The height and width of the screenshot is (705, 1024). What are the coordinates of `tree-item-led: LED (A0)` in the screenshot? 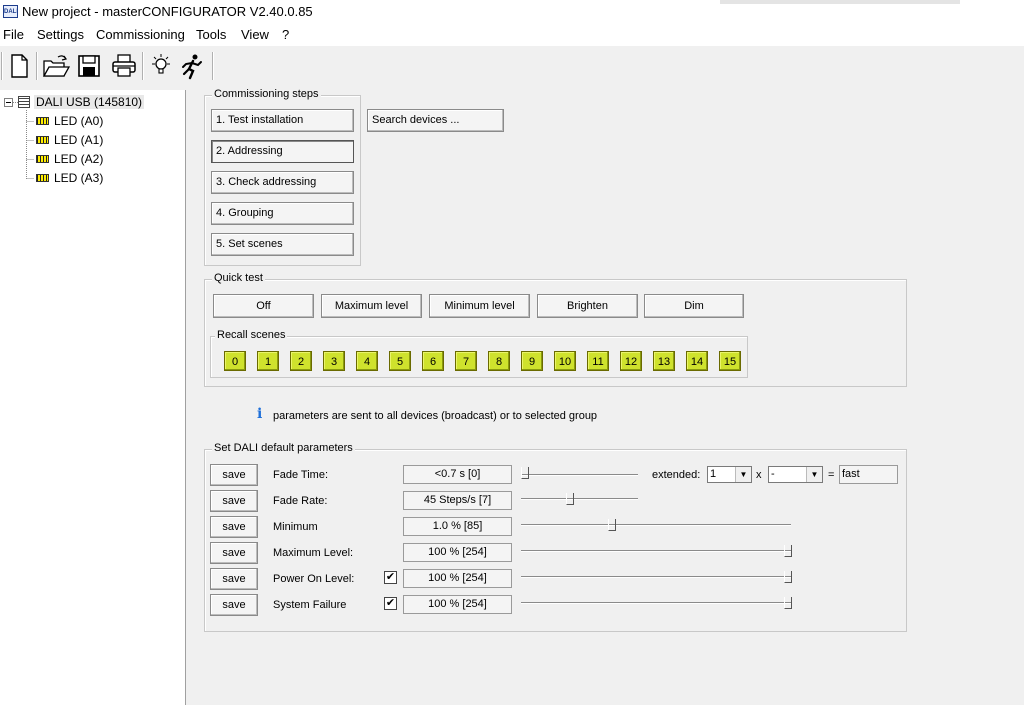 It's located at (69, 121).